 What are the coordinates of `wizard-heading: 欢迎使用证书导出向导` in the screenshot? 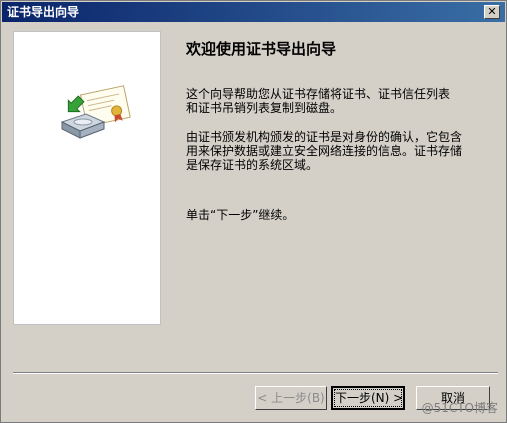 It's located at (261, 49).